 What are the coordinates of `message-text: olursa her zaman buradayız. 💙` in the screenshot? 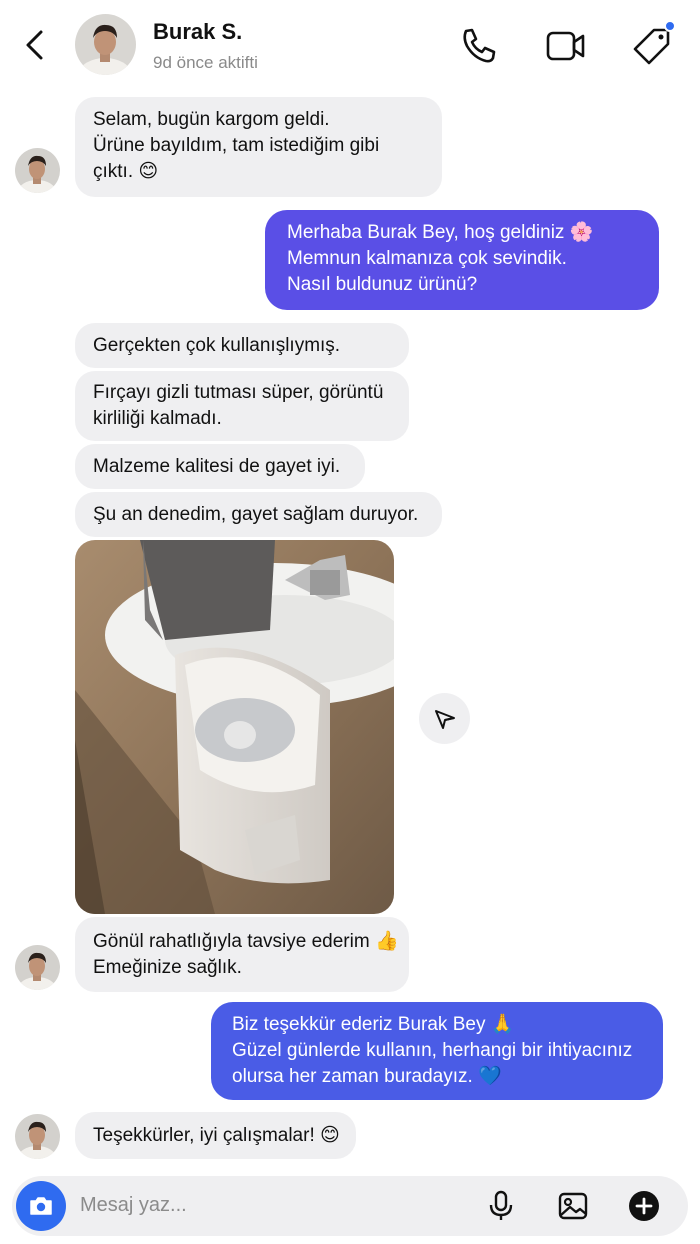 It's located at (367, 1076).